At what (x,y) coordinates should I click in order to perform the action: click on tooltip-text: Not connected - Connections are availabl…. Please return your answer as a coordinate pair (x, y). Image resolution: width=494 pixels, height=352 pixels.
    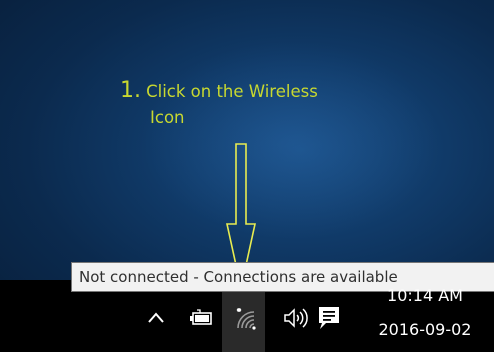
    Looking at the image, I should click on (238, 277).